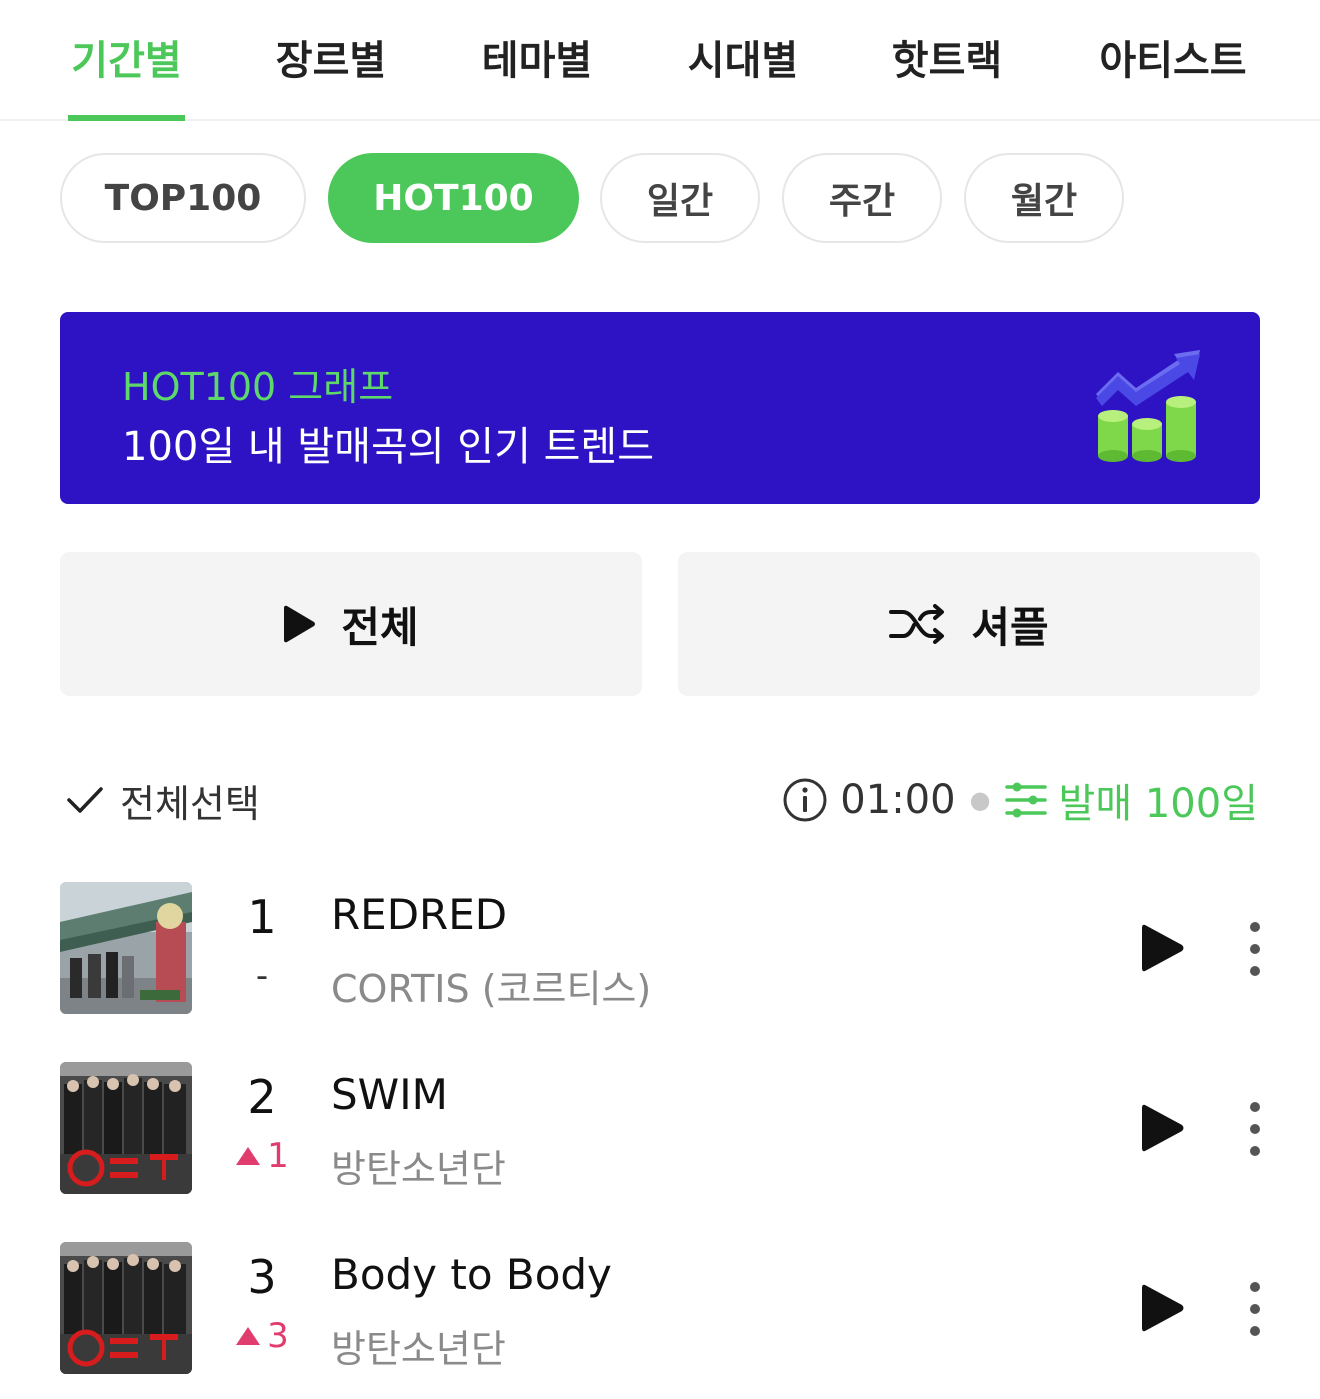 The image size is (1320, 1399). What do you see at coordinates (262, 917) in the screenshot?
I see `rank-number: 1` at bounding box center [262, 917].